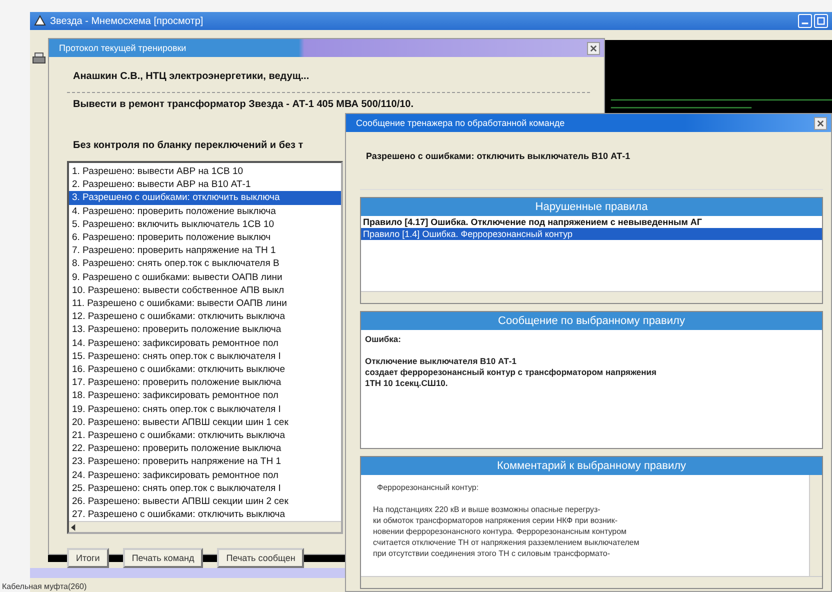 The image size is (832, 592). Describe the element at coordinates (88, 558) in the screenshot. I see `print-button: Итоги` at that location.